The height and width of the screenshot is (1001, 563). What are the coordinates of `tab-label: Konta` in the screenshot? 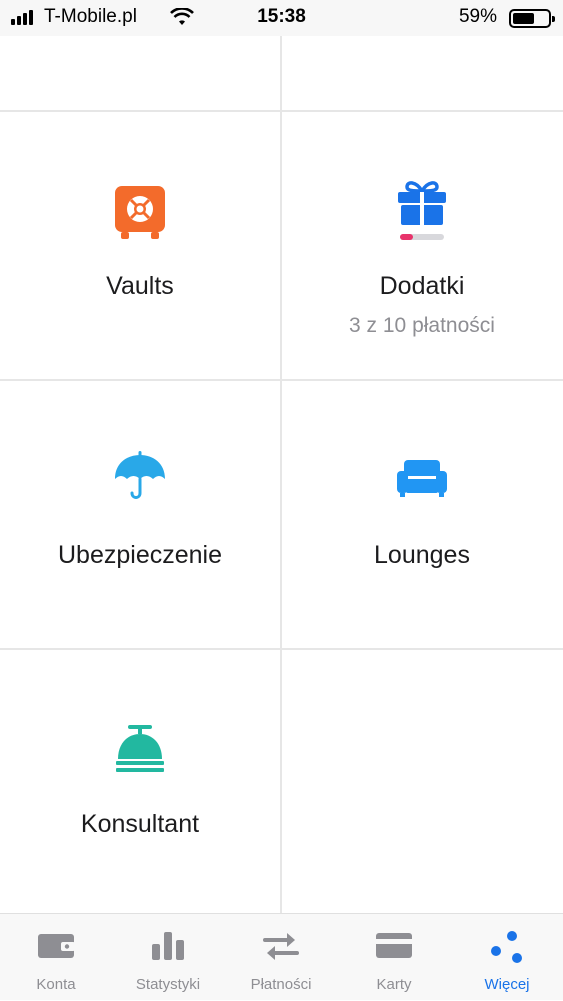 It's located at (56, 984).